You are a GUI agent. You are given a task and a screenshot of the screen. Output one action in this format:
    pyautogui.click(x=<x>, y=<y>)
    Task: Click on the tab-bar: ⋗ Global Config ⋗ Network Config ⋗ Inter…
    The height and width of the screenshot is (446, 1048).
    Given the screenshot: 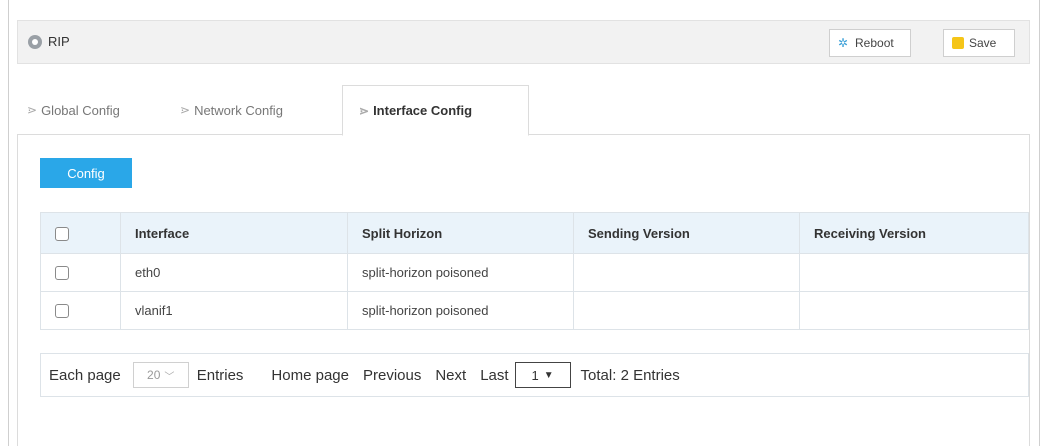 What is the action you would take?
    pyautogui.click(x=523, y=110)
    